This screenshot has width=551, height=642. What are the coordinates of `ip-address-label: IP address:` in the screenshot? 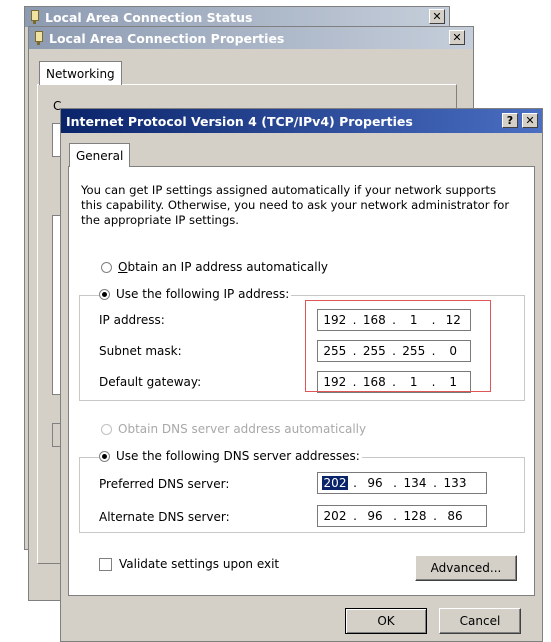 It's located at (132, 320).